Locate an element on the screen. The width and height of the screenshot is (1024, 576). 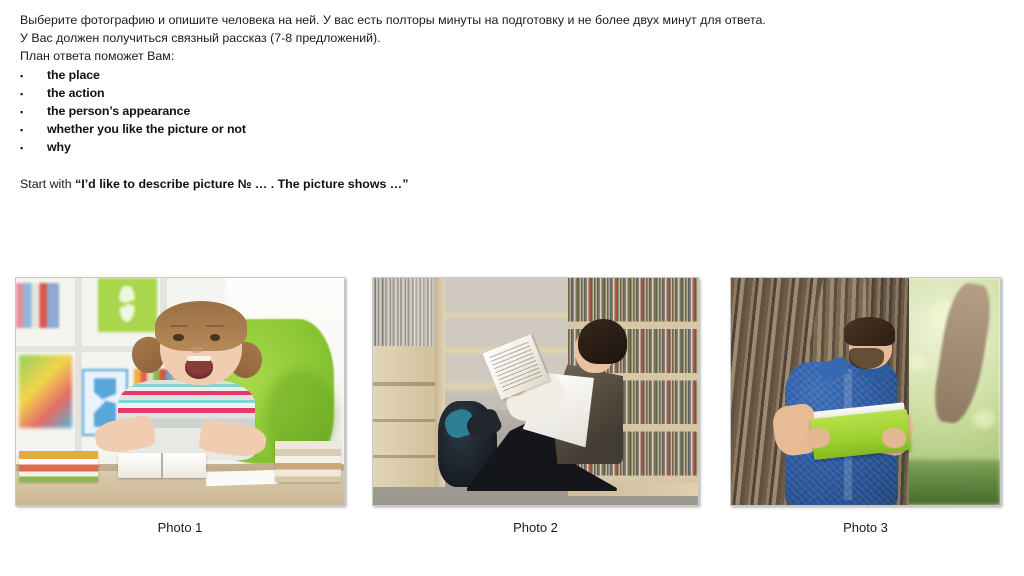
plan-item-label: why is located at coordinates (59, 147).